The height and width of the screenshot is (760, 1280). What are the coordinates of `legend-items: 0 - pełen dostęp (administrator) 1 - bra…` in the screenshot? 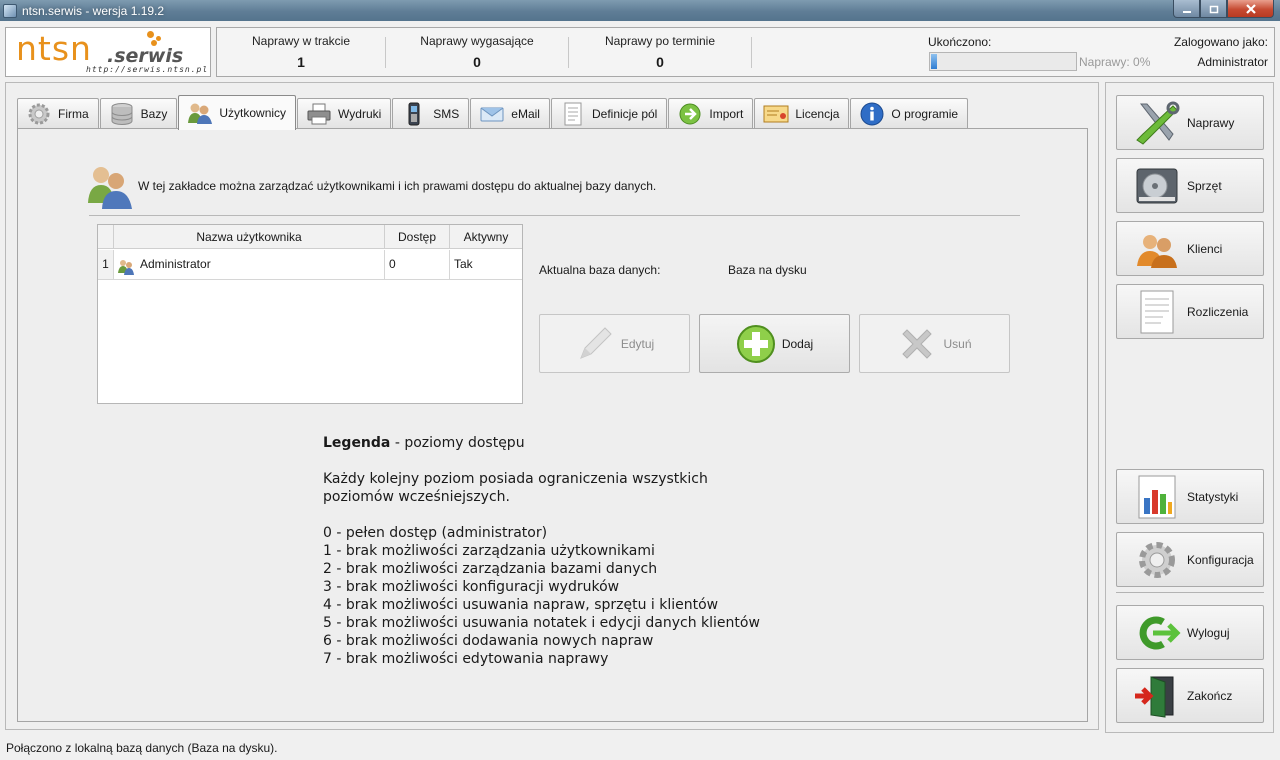 It's located at (548, 596).